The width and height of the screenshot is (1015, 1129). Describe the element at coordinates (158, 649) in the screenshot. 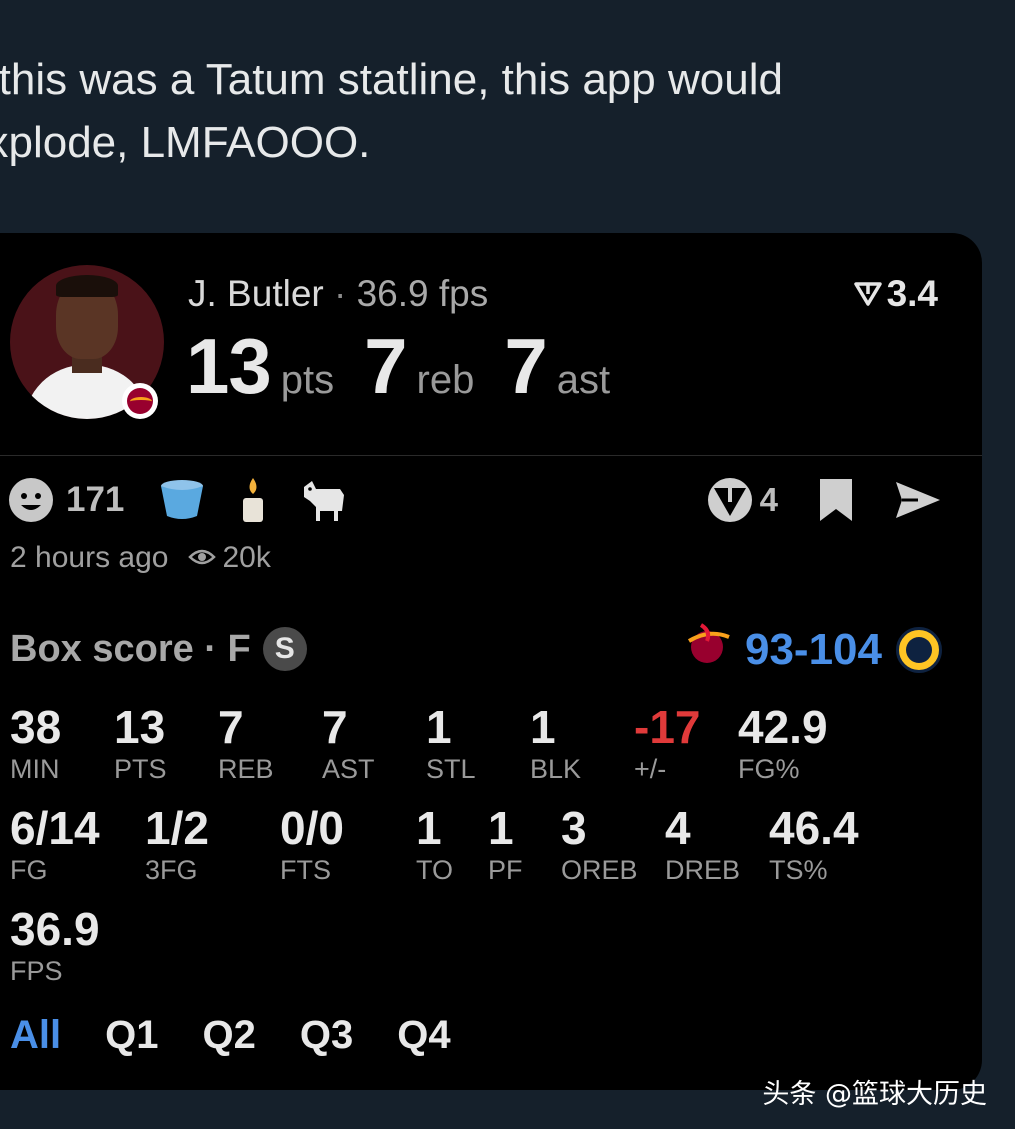

I see `box-score-title: Box score · F S` at that location.